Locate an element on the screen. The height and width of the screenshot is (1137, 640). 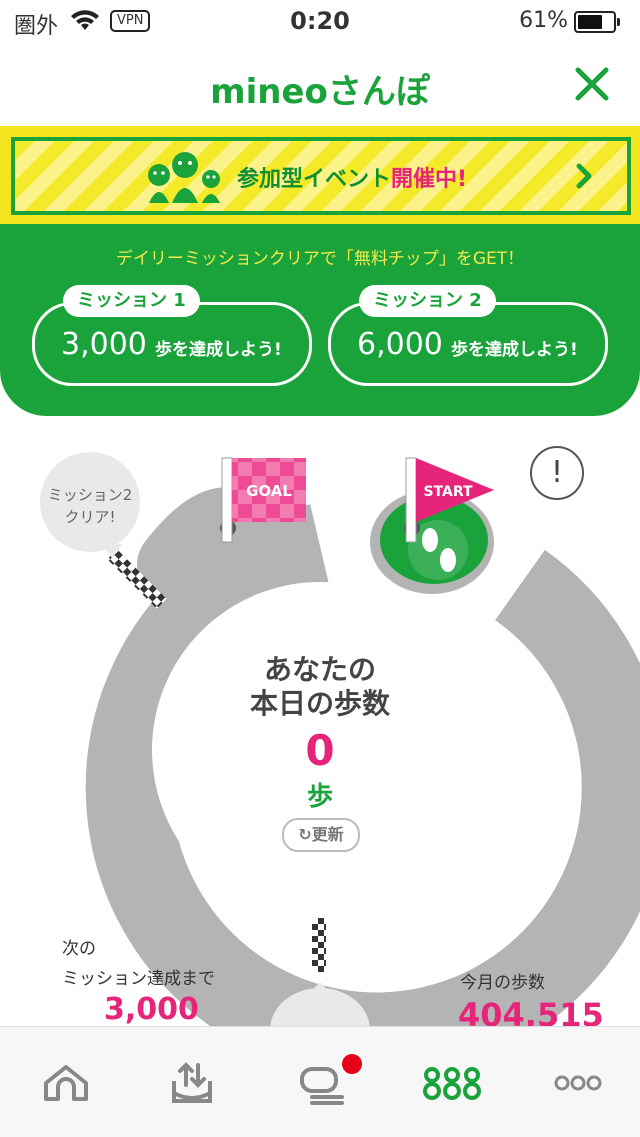
next-mission-label-line2: ミッション達成まで is located at coordinates (138, 979).